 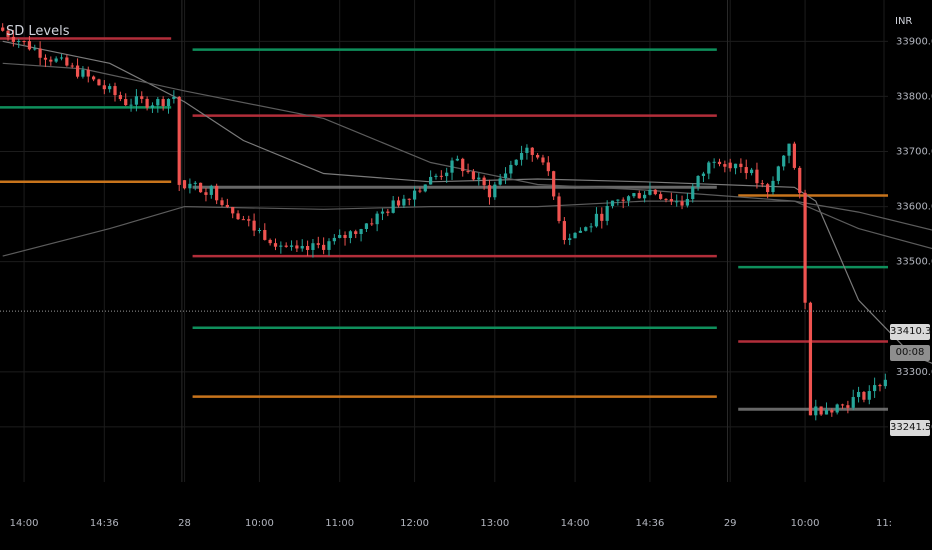 What do you see at coordinates (467, 228) in the screenshot?
I see `moving-average-line` at bounding box center [467, 228].